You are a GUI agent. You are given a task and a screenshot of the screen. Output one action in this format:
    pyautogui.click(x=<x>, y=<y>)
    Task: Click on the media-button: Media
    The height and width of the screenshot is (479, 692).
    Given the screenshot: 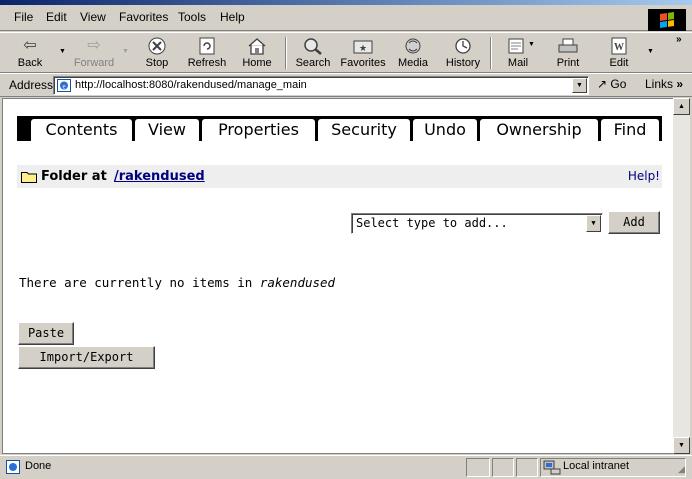 What is the action you would take?
    pyautogui.click(x=413, y=53)
    